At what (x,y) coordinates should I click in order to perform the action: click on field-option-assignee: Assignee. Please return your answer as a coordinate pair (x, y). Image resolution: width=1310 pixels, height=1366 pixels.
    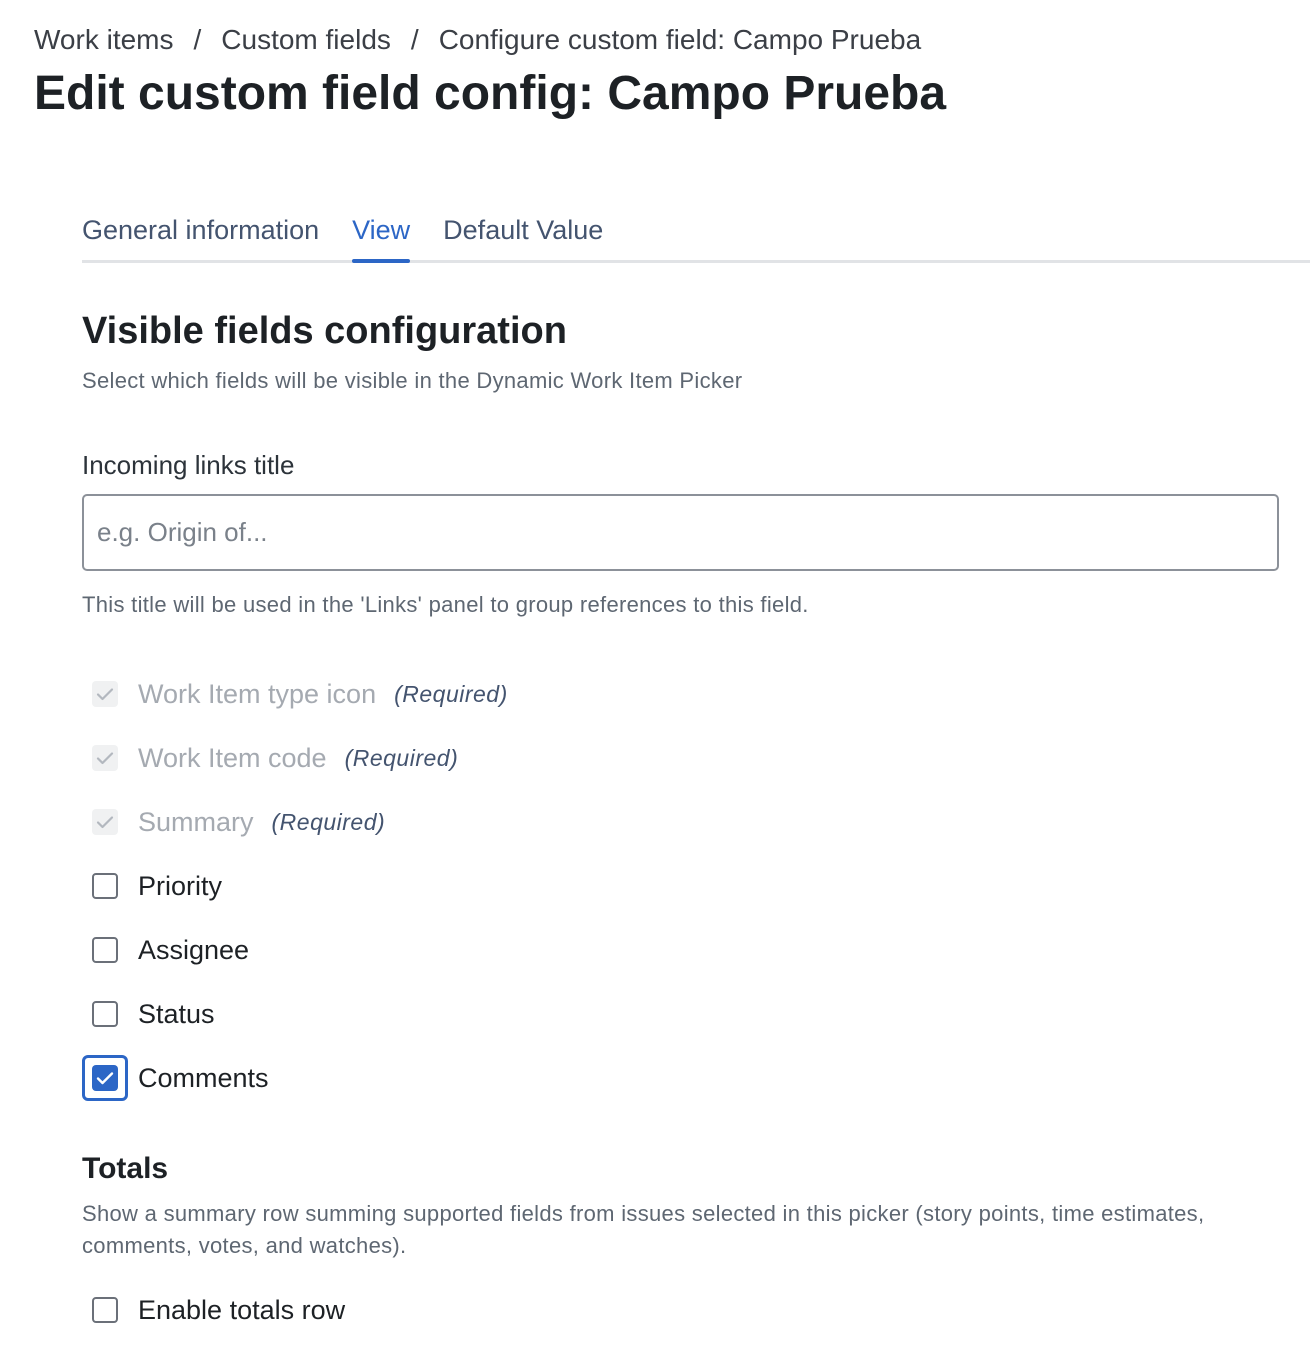
    Looking at the image, I should click on (165, 950).